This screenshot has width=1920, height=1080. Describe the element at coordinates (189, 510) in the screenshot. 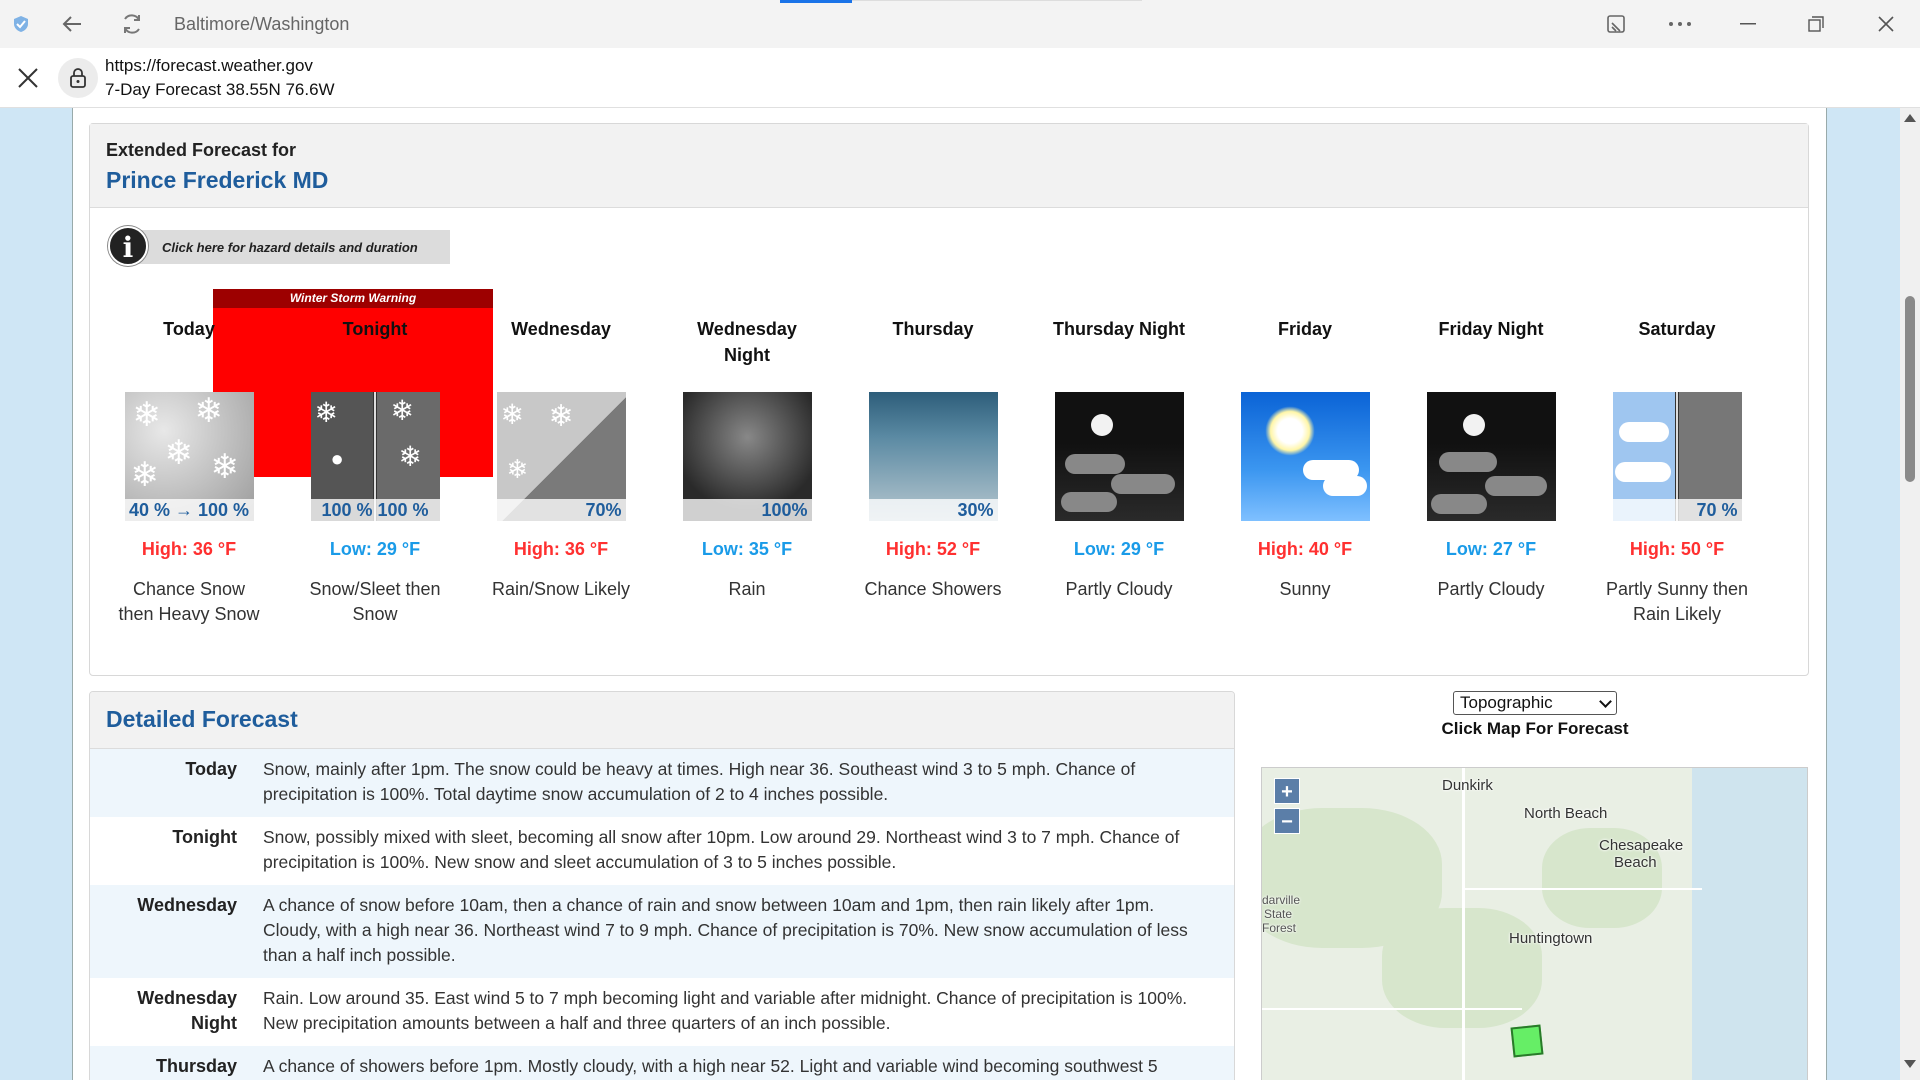

I see `precip-chance: 40 % → 100 %` at that location.